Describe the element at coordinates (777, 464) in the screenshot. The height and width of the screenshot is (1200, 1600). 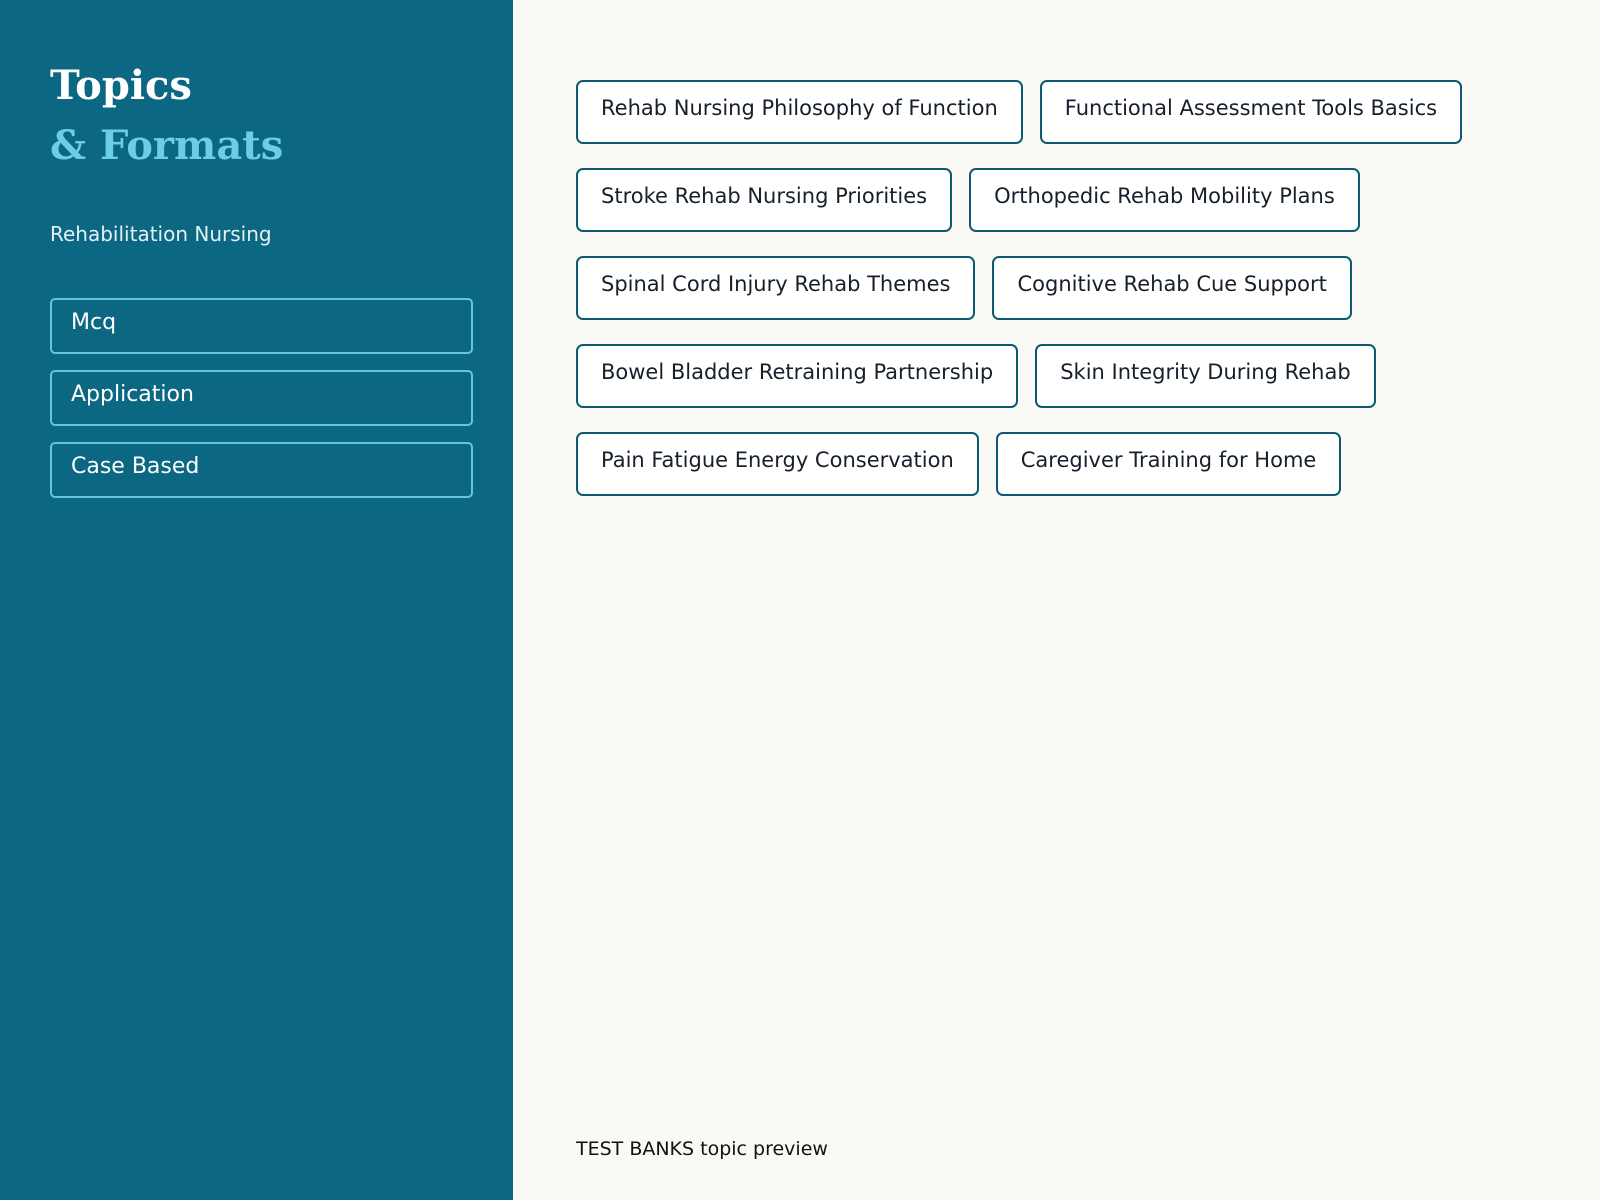
I see `topic-chip: Pain Fatigue Energy Conservation` at that location.